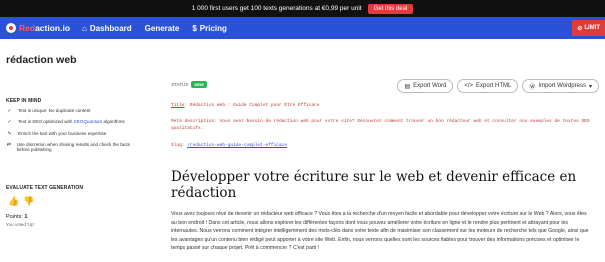 This screenshot has height=262, width=605. I want to click on limit-button: ⊘ LIMIT, so click(588, 28).